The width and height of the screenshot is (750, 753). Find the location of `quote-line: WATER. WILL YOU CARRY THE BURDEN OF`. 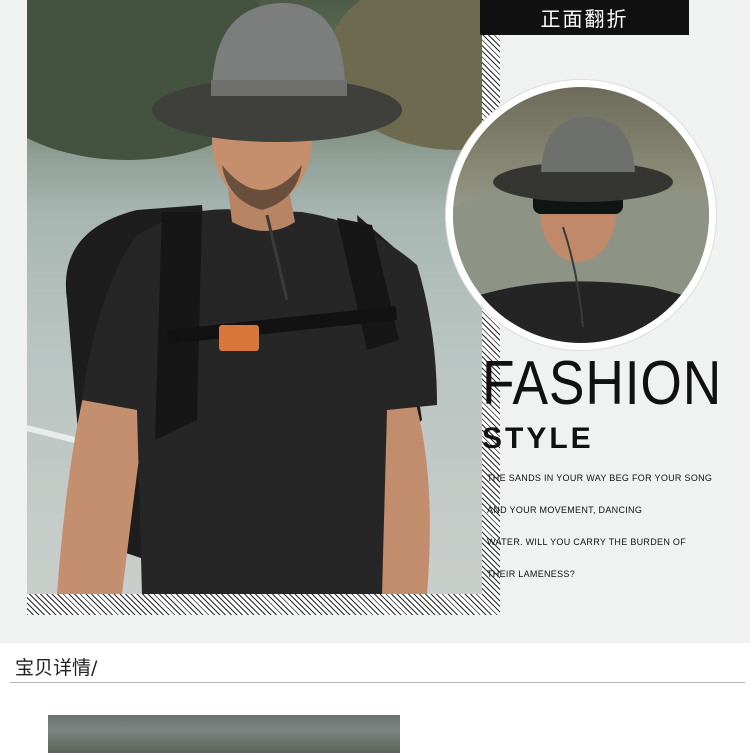

quote-line: WATER. WILL YOU CARRY THE BURDEN OF is located at coordinates (587, 542).